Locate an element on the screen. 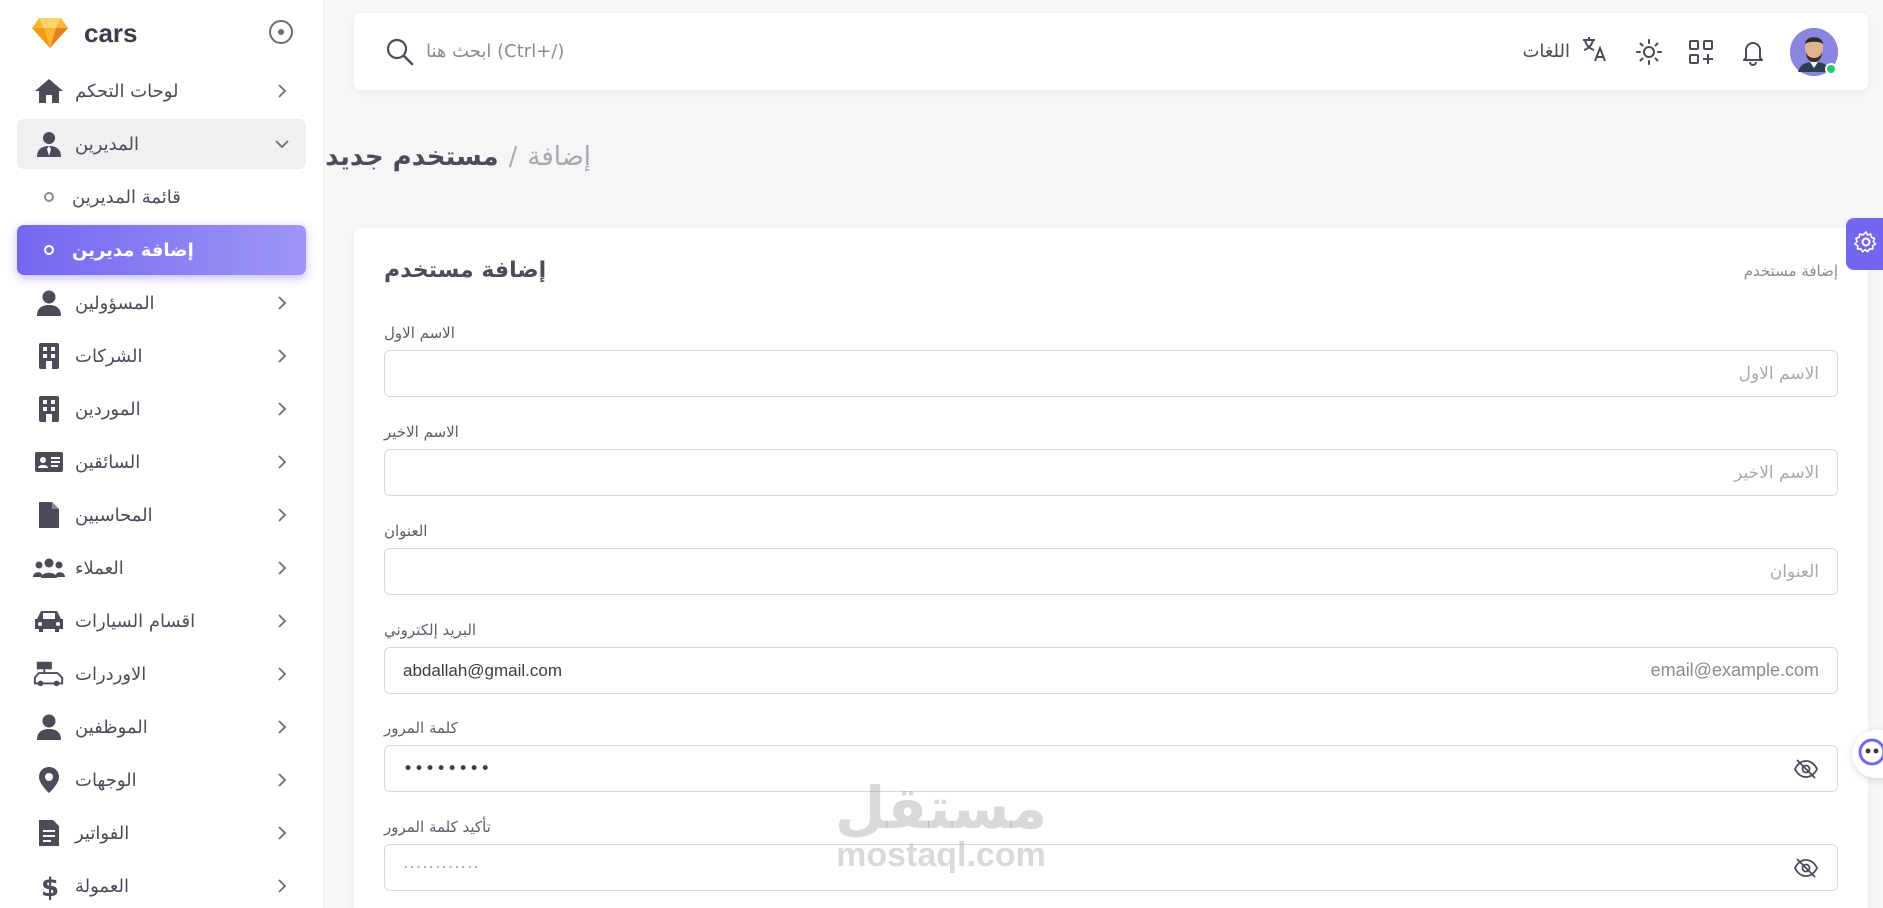 This screenshot has height=908, width=1883. sidebar-item-drivers: السائقين is located at coordinates (161, 462).